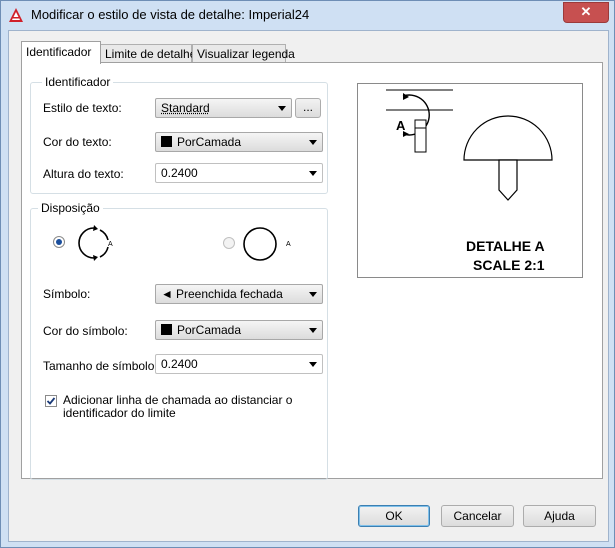 This screenshot has width=615, height=548. What do you see at coordinates (223, 108) in the screenshot?
I see `text-style-dropdown: Standard` at bounding box center [223, 108].